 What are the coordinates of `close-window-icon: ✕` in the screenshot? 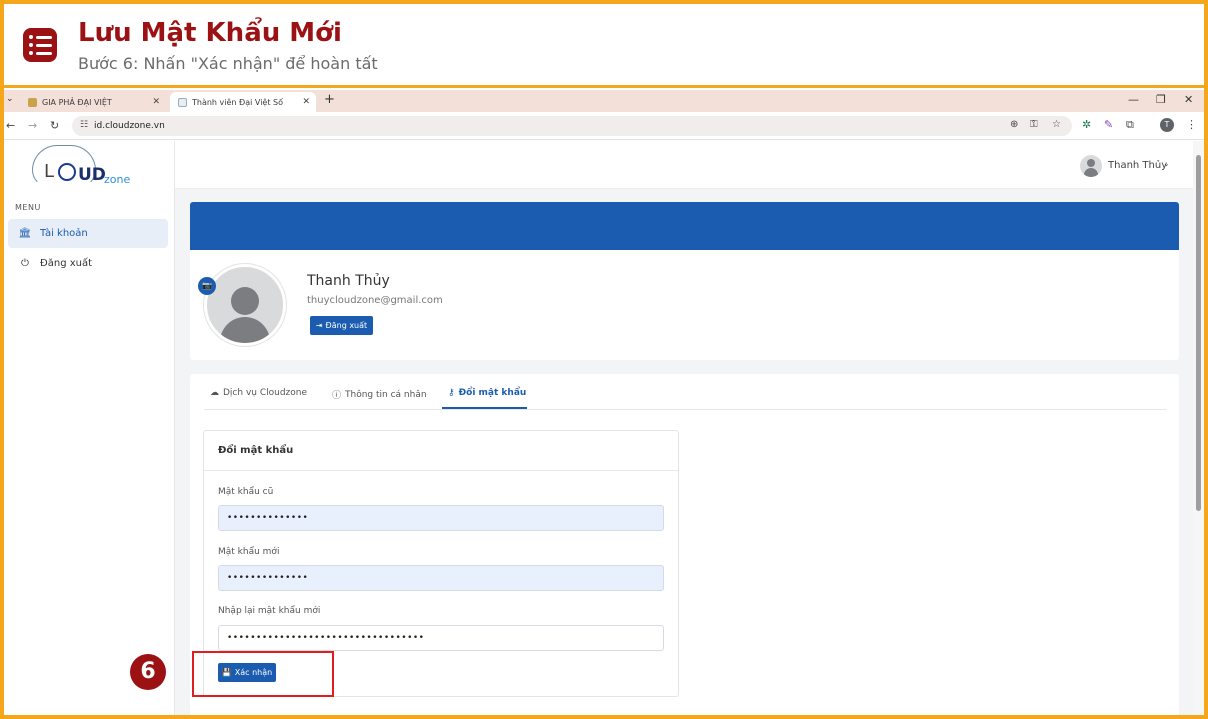 It's located at (1188, 99).